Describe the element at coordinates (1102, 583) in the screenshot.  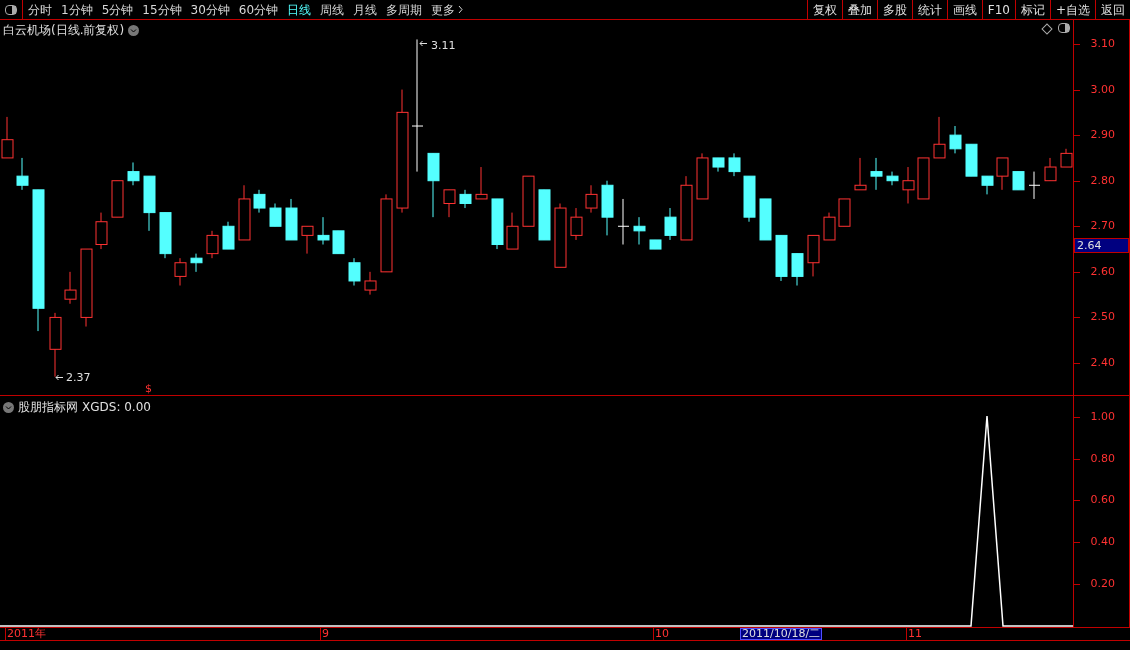
I see `axis-label: 0.20` at that location.